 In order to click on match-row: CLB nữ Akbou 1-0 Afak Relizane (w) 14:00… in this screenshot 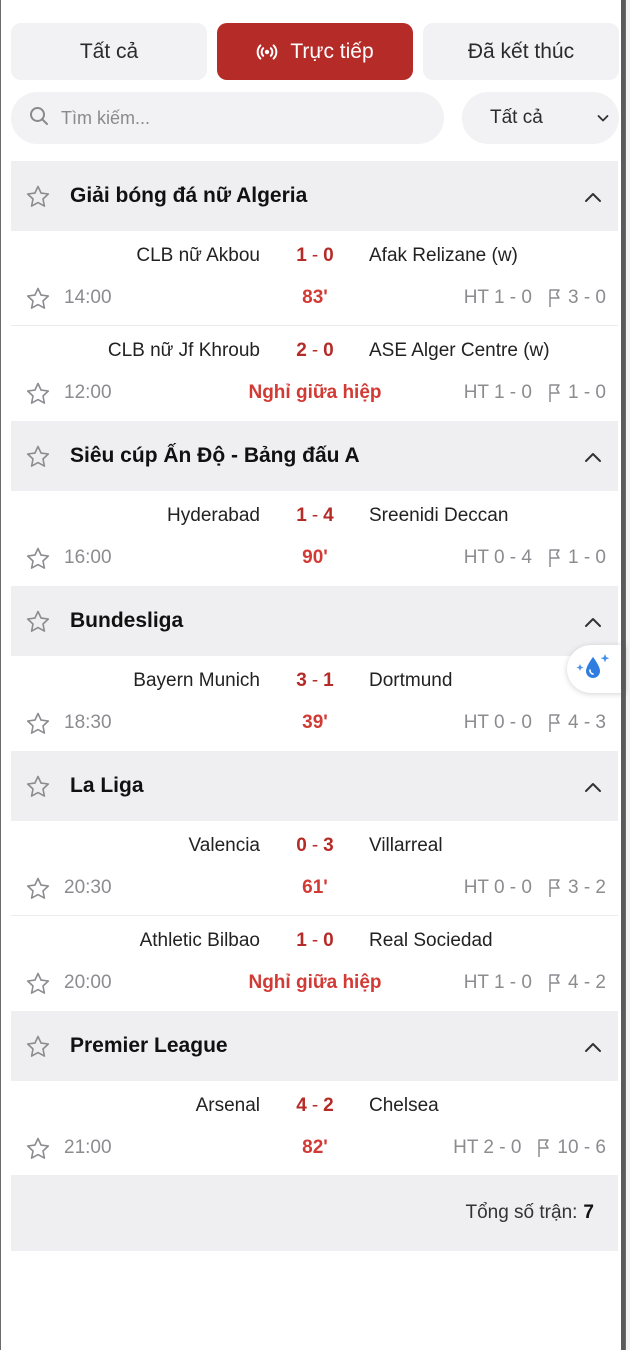, I will do `click(314, 278)`.